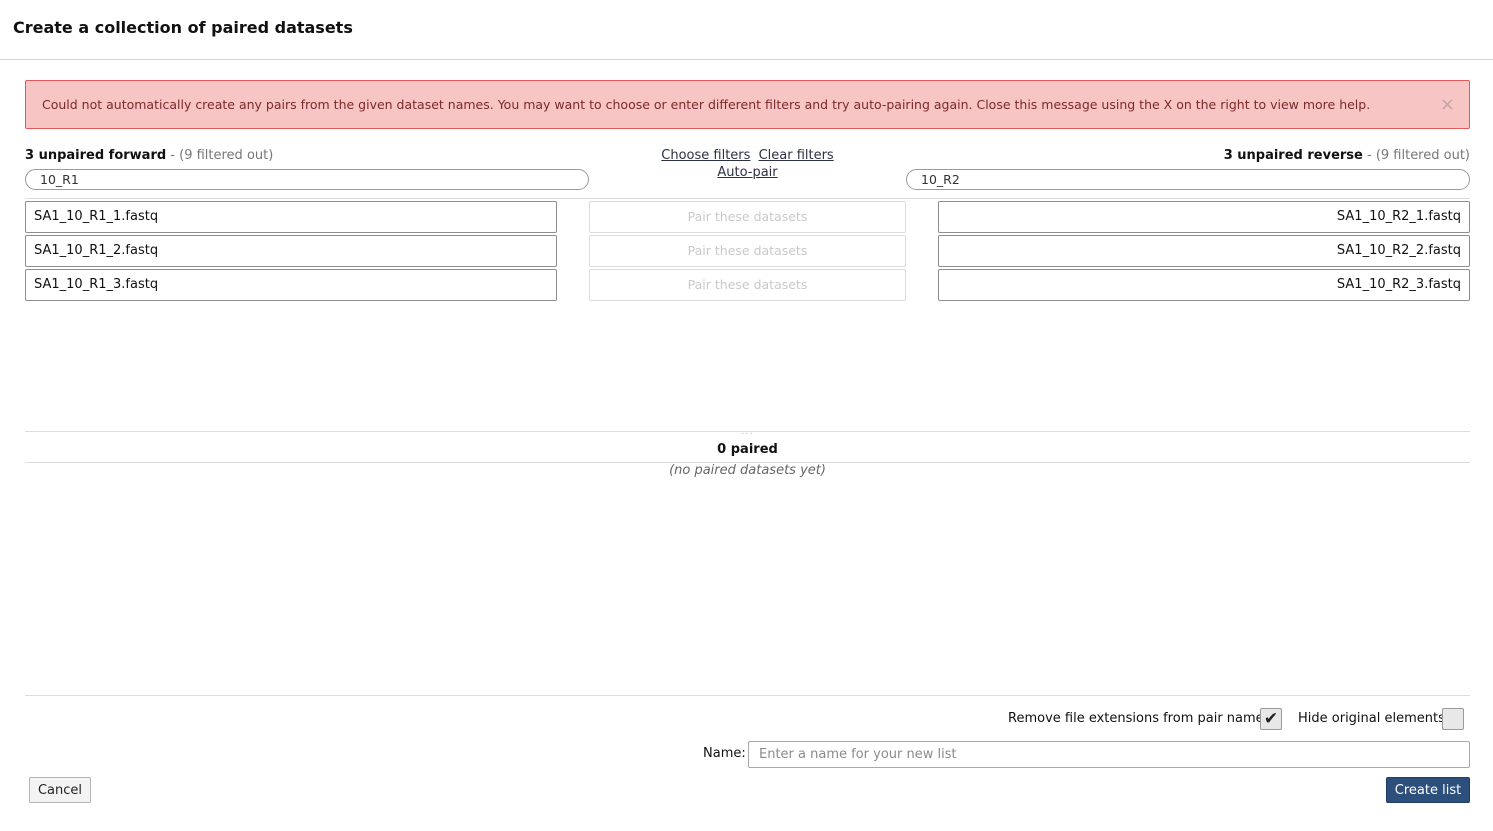  I want to click on reverse-column-header: 3 unpaired reverse - (9 filtered out), so click(1347, 155).